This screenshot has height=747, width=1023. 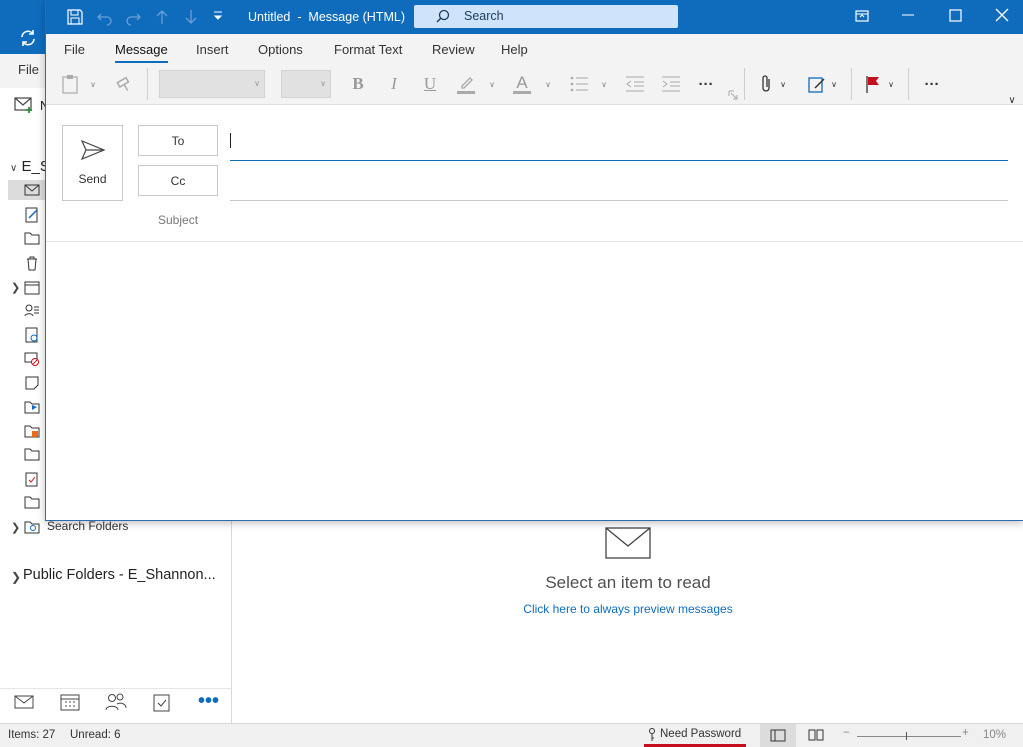 I want to click on cc-field-underline, so click(x=619, y=200).